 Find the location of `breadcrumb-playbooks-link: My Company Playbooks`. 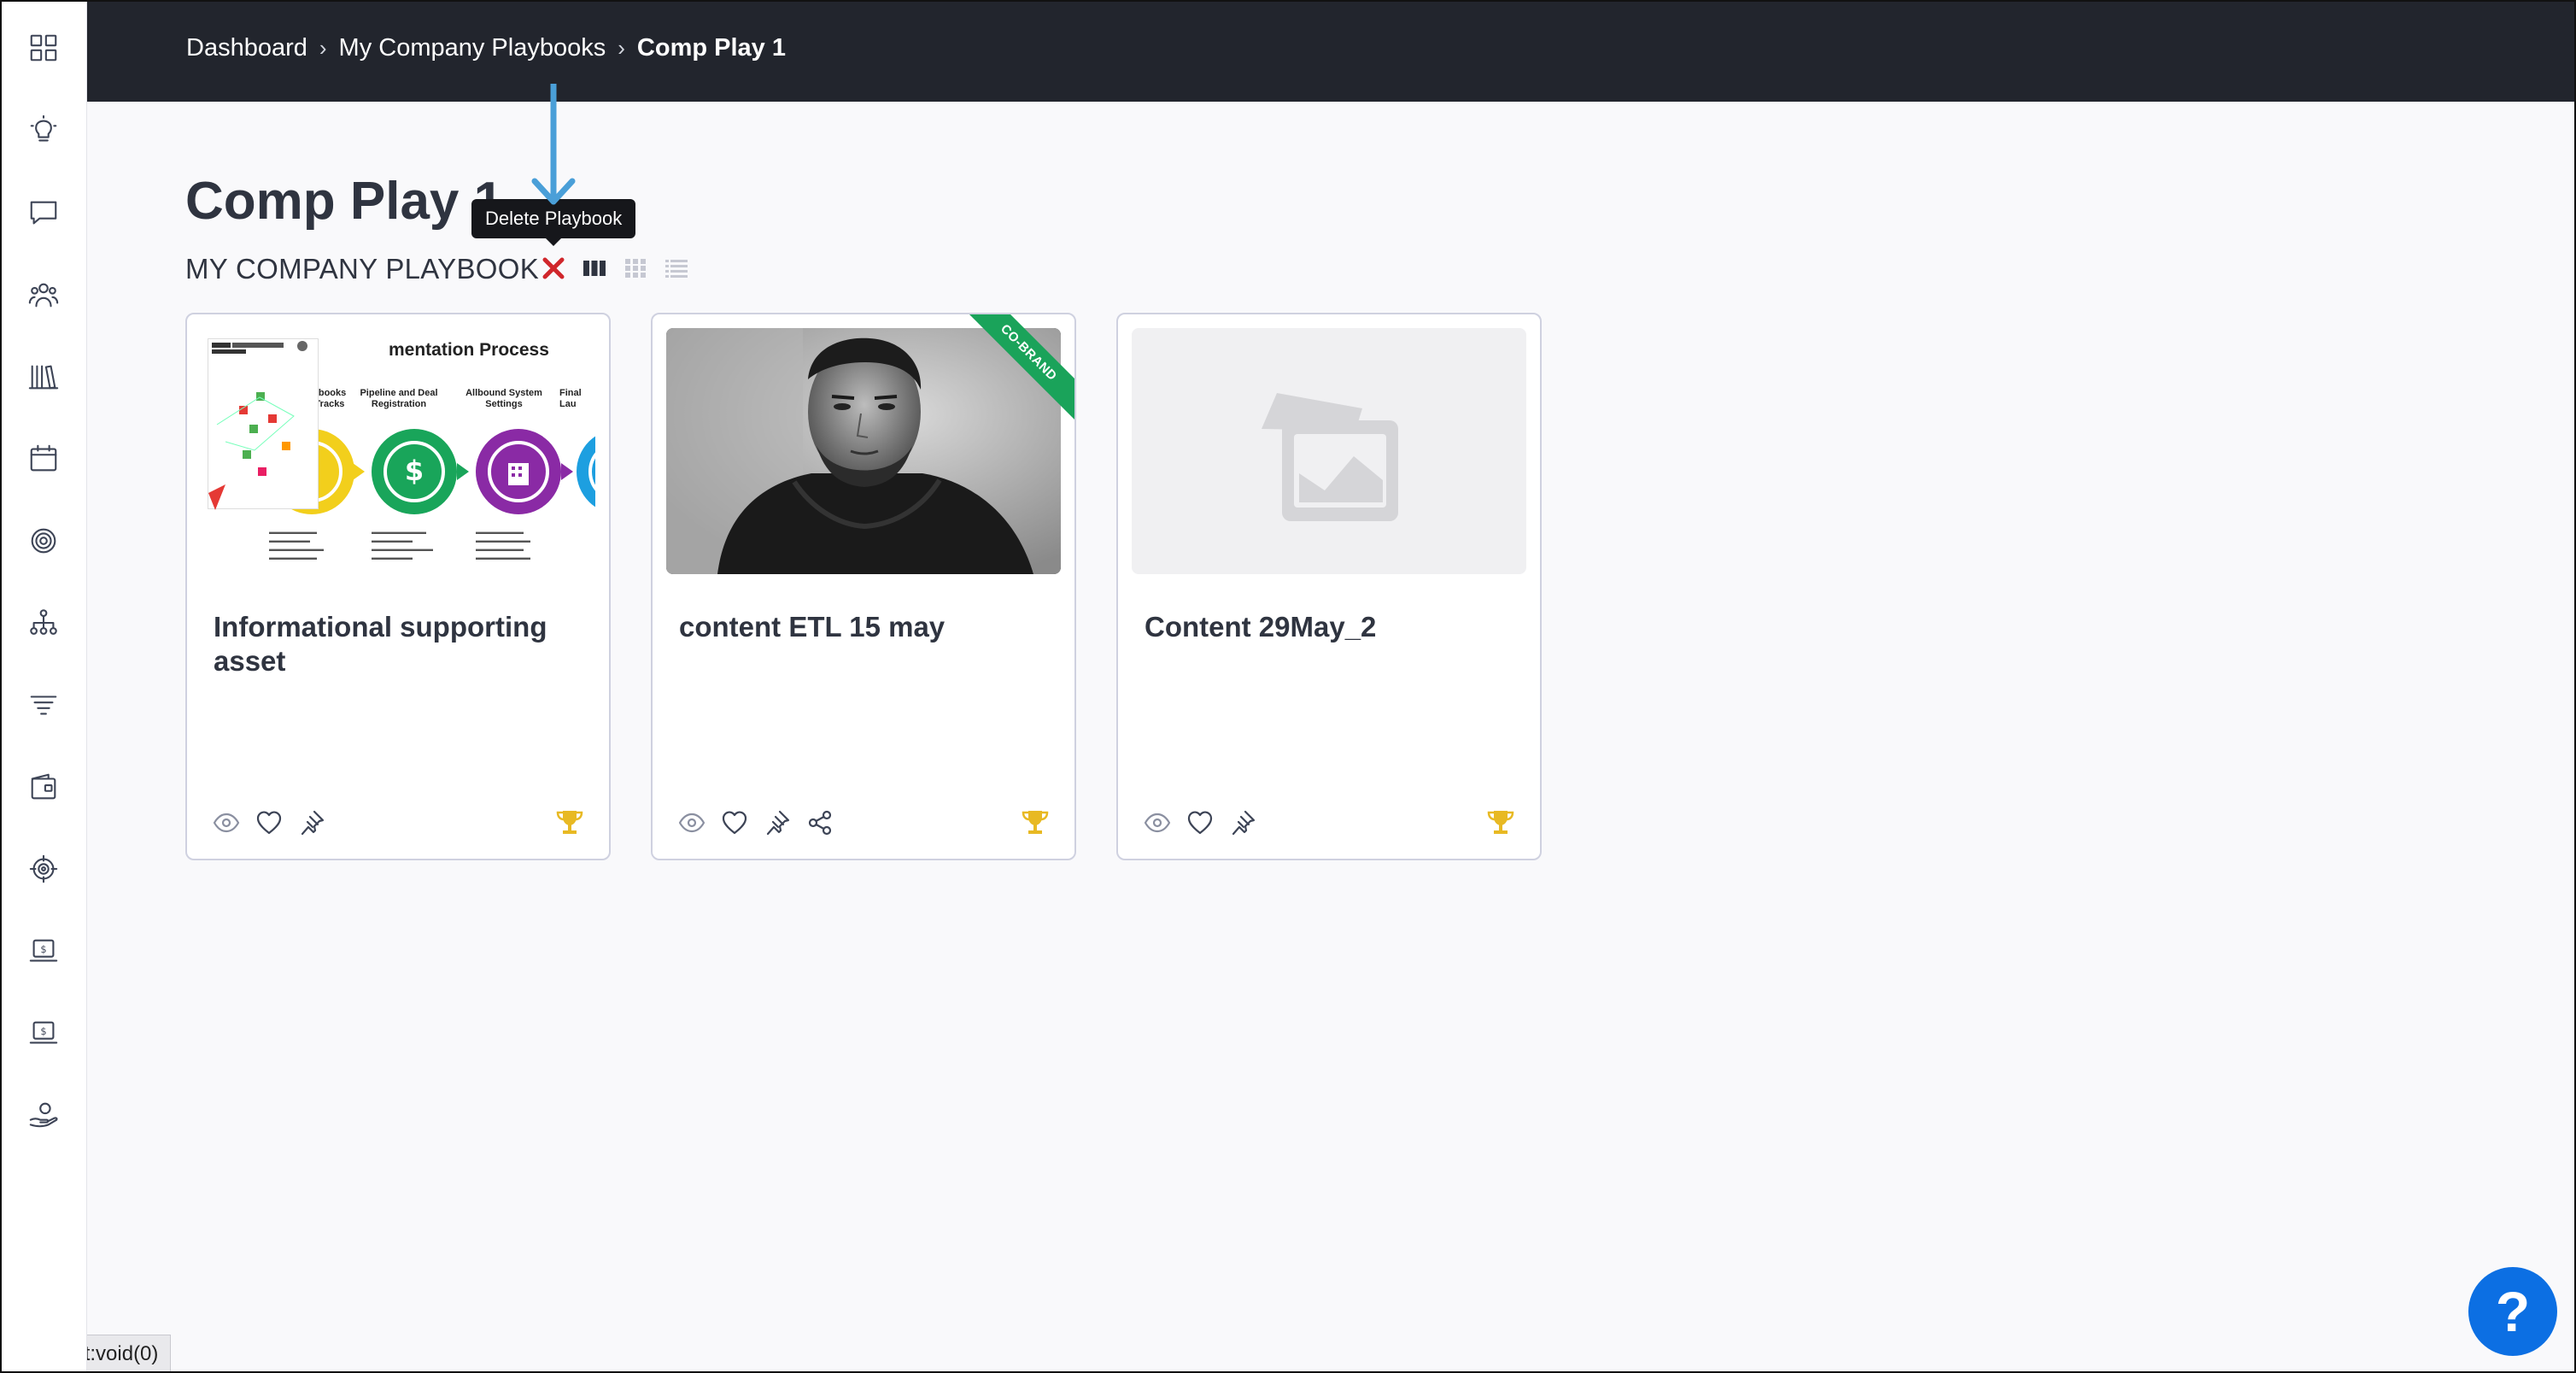

breadcrumb-playbooks-link: My Company Playbooks is located at coordinates (472, 48).